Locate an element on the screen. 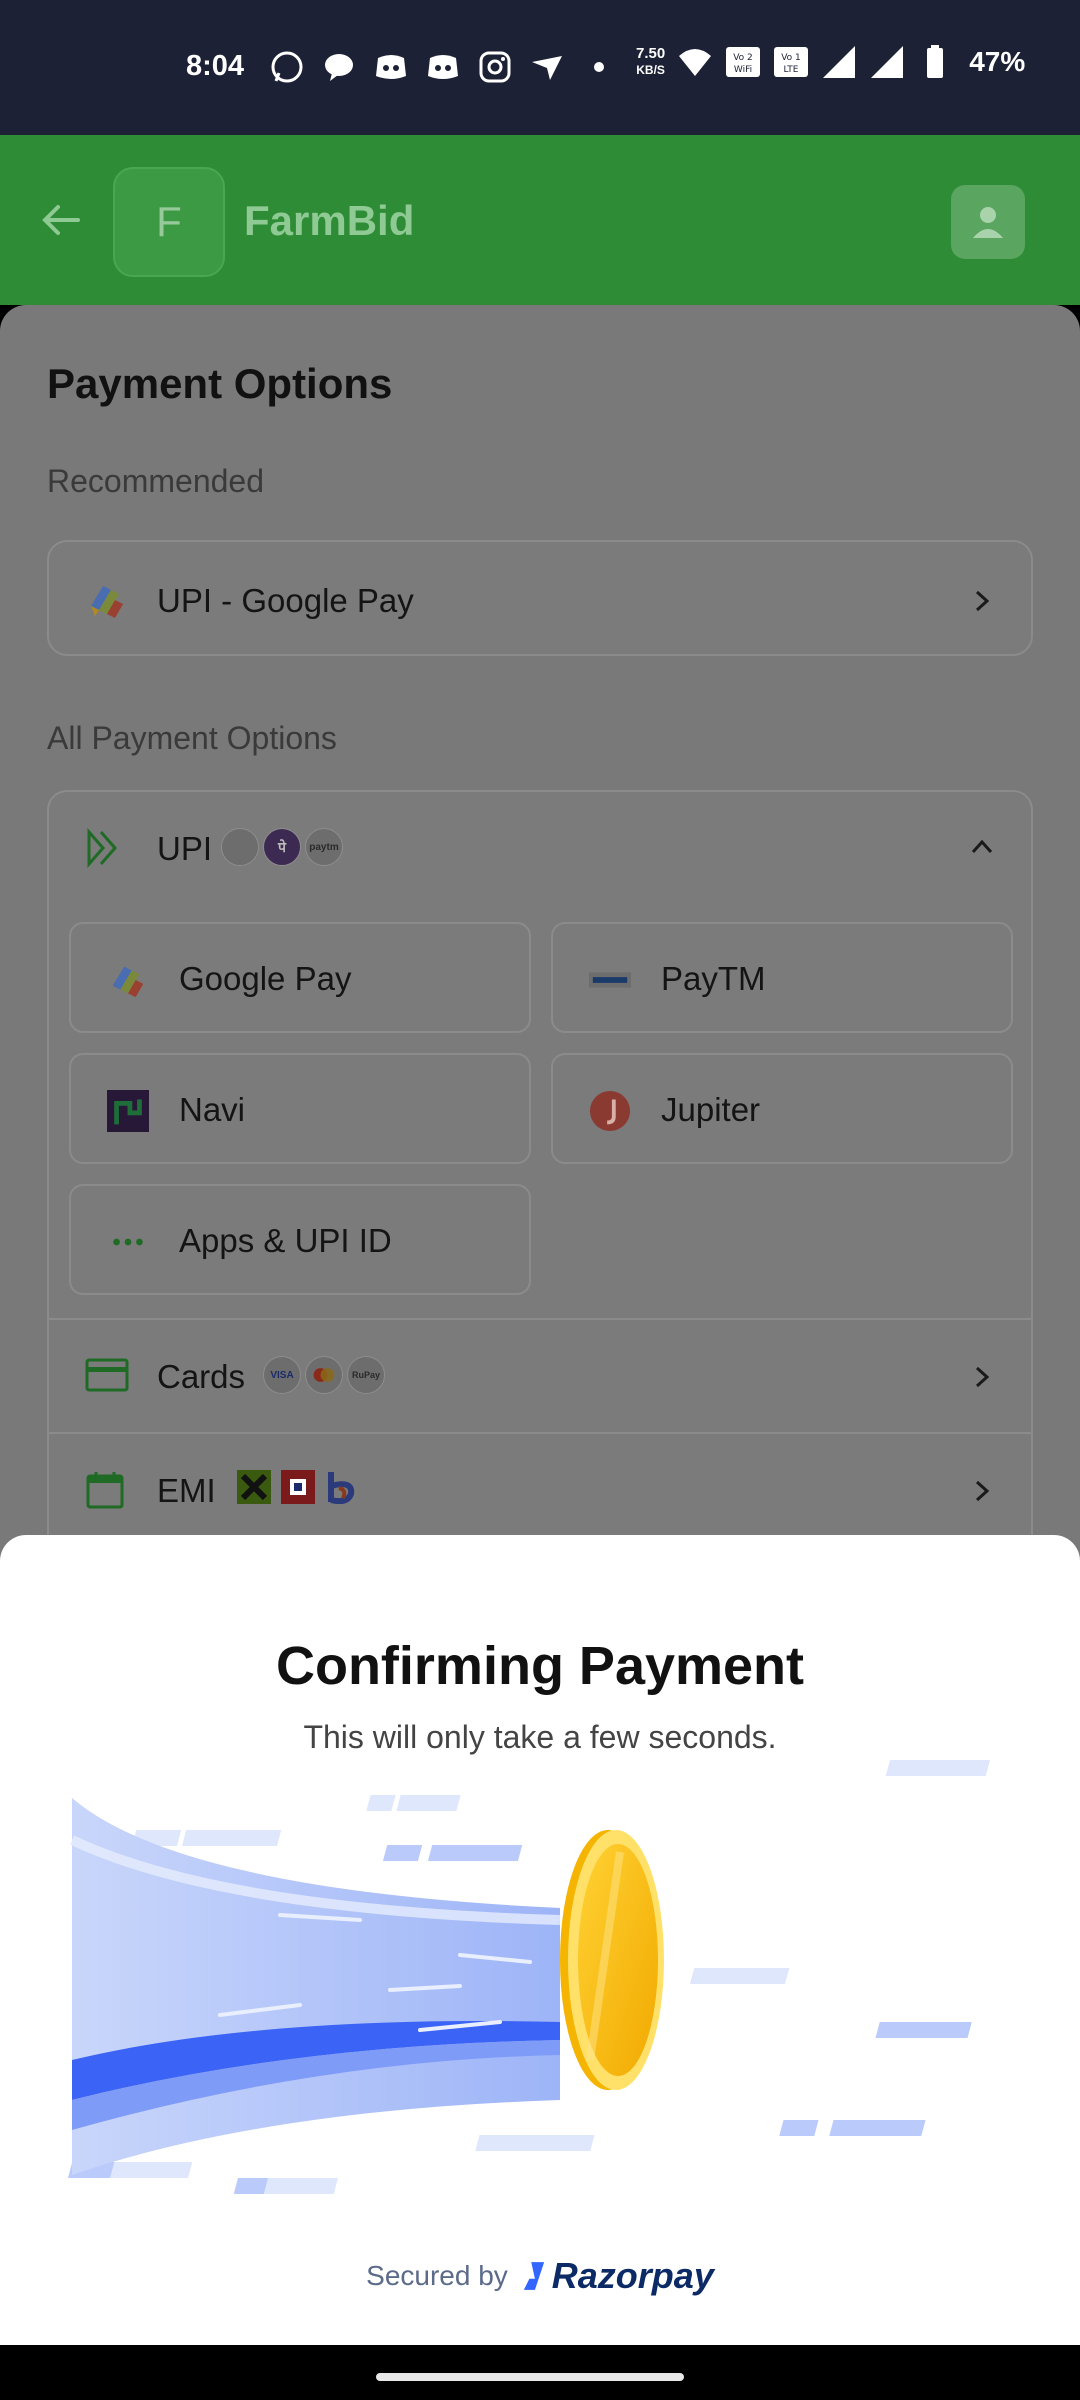  battery-icon is located at coordinates (935, 62).